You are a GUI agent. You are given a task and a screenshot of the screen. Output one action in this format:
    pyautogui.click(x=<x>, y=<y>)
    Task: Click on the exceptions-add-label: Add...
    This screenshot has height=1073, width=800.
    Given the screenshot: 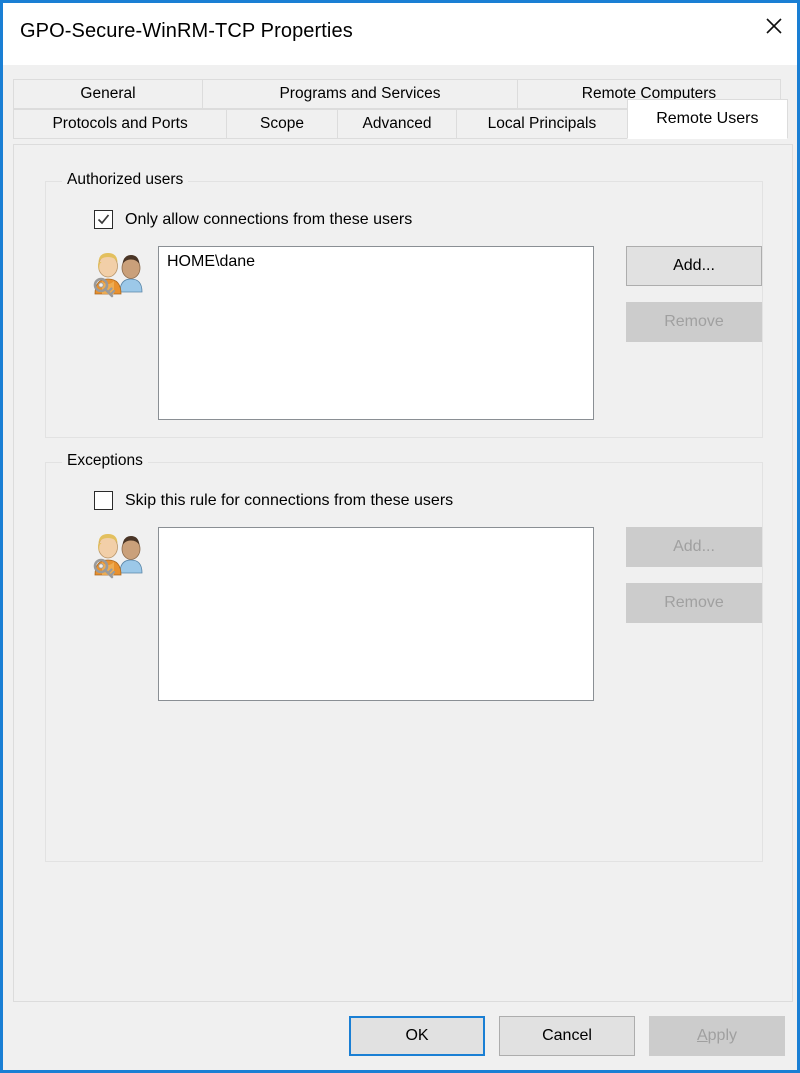 What is the action you would take?
    pyautogui.click(x=694, y=546)
    